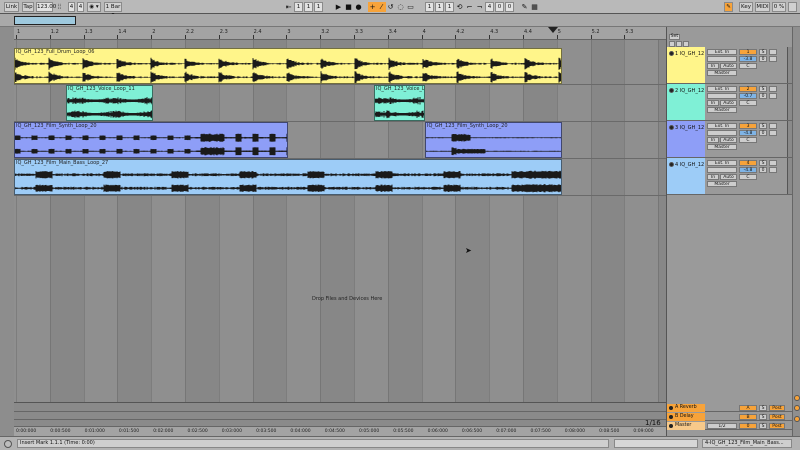 This screenshot has height=450, width=800. I want to click on tap-tempo-button: Tap, so click(28, 7).